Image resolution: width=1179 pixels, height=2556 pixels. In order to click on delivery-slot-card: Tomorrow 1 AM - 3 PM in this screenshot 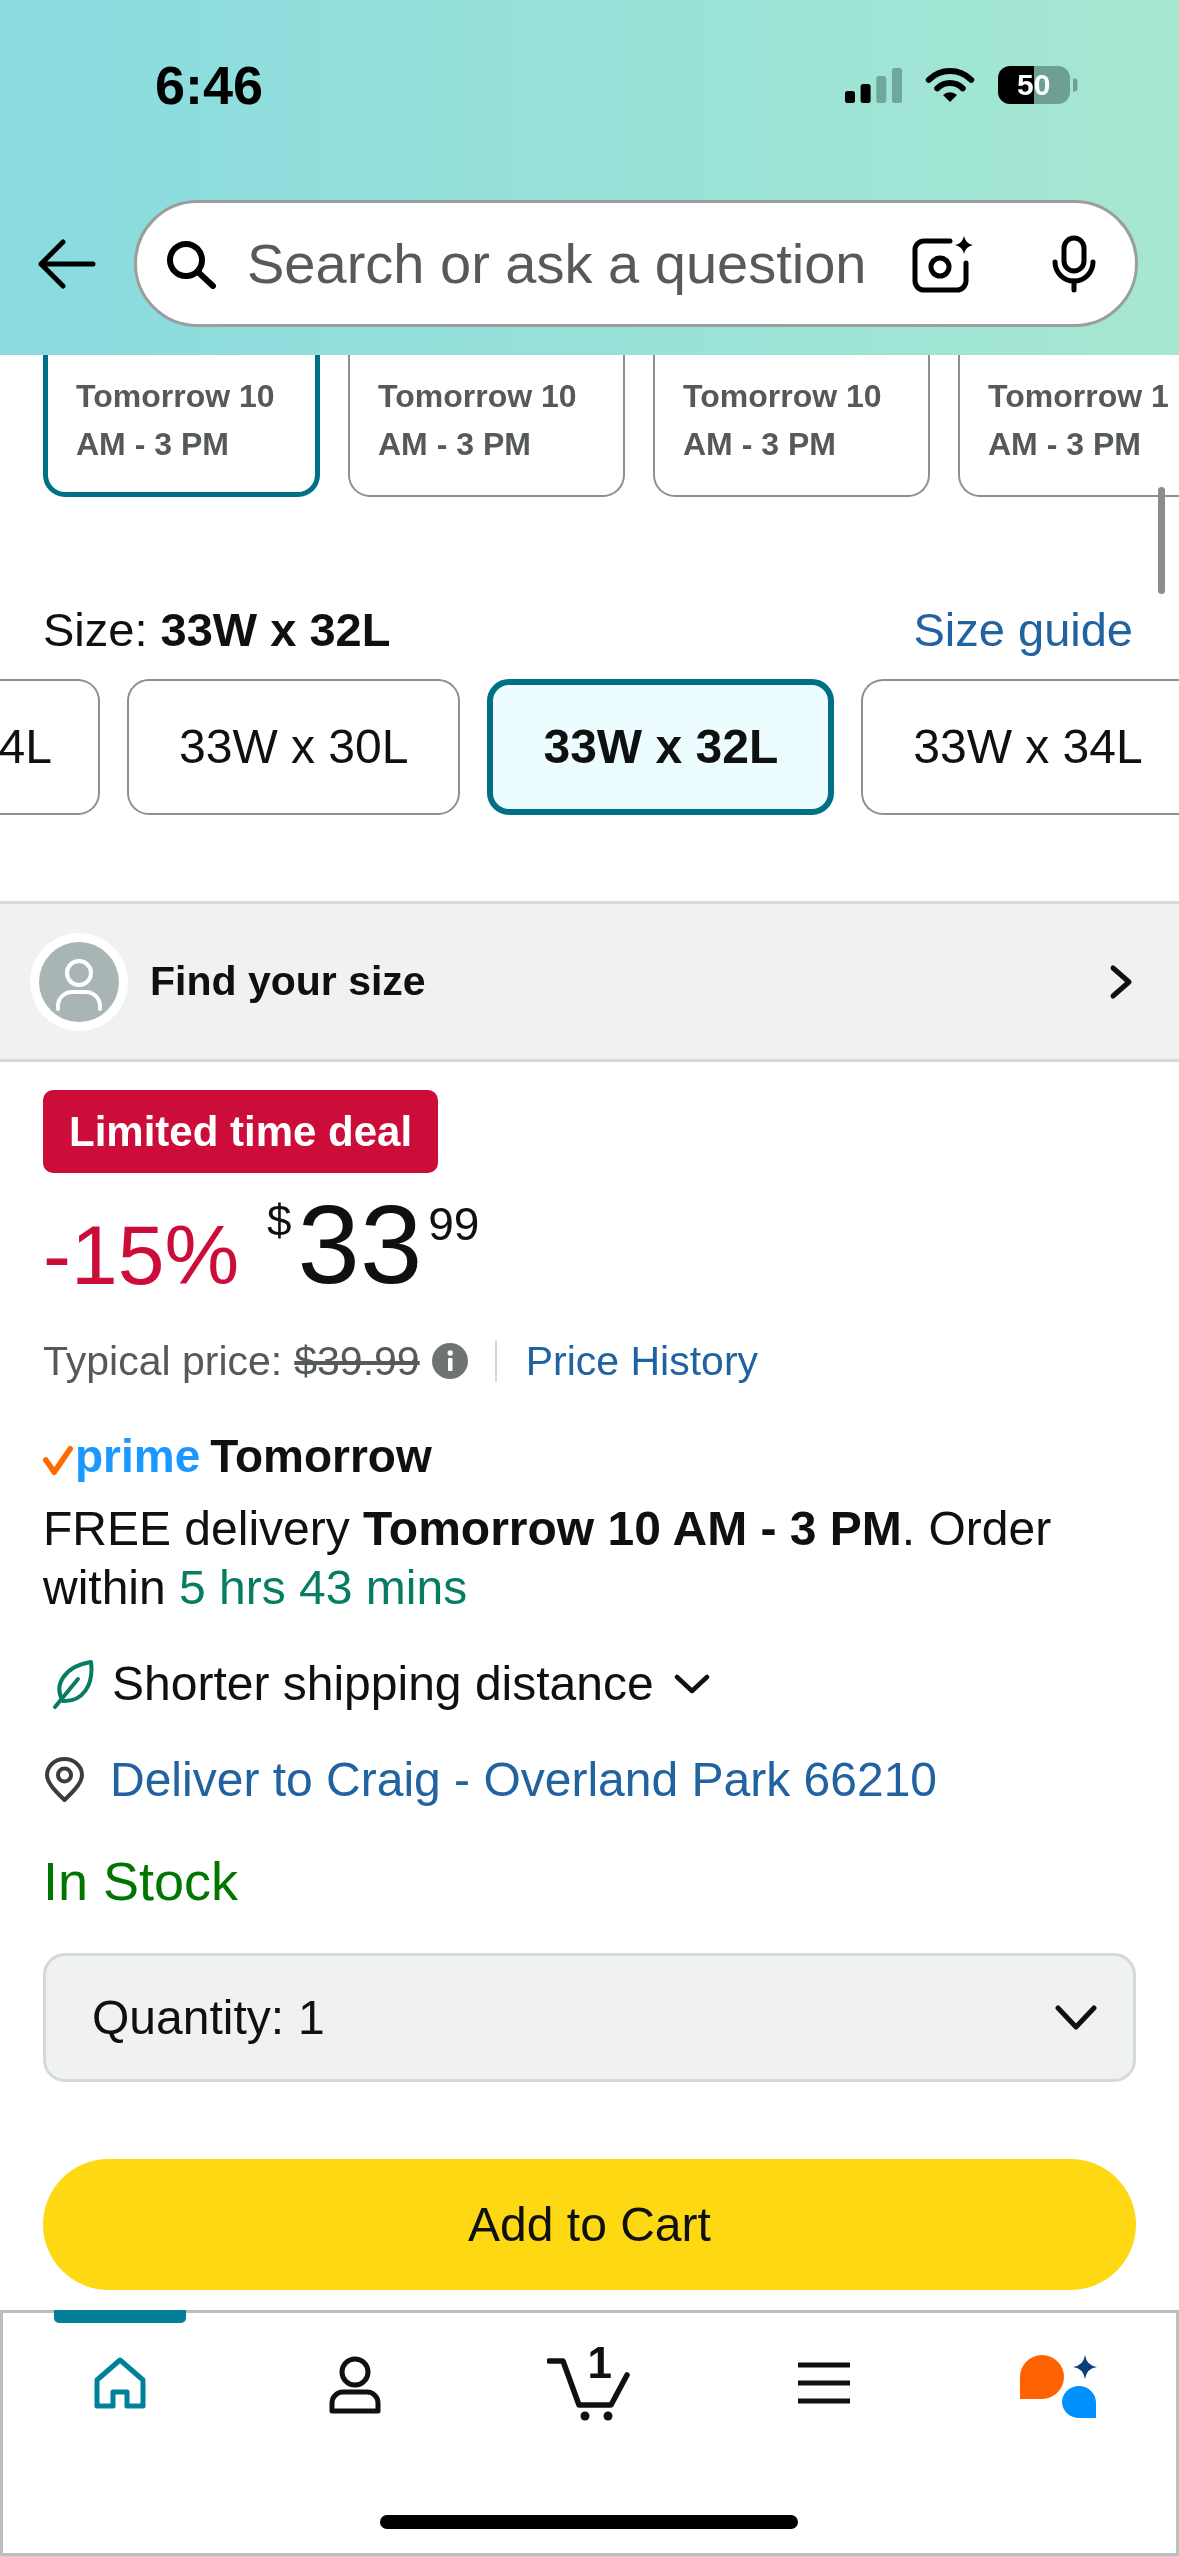, I will do `click(1068, 426)`.